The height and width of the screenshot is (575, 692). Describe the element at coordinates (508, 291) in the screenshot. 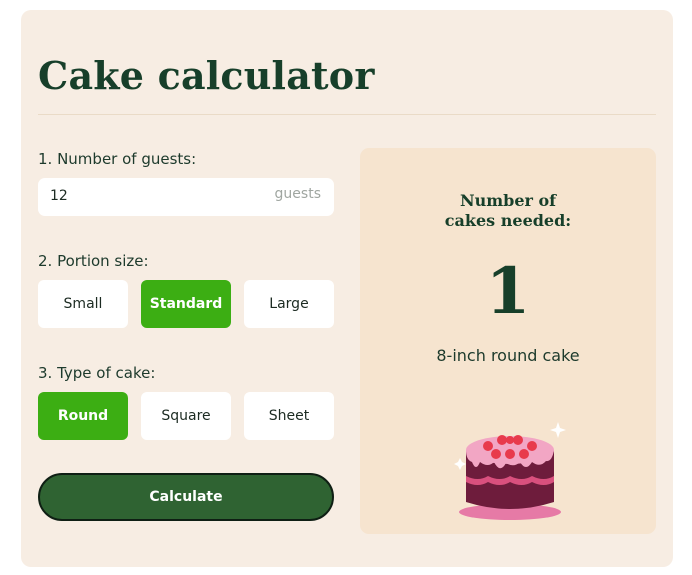

I see `cakes-needed-count: 1` at that location.